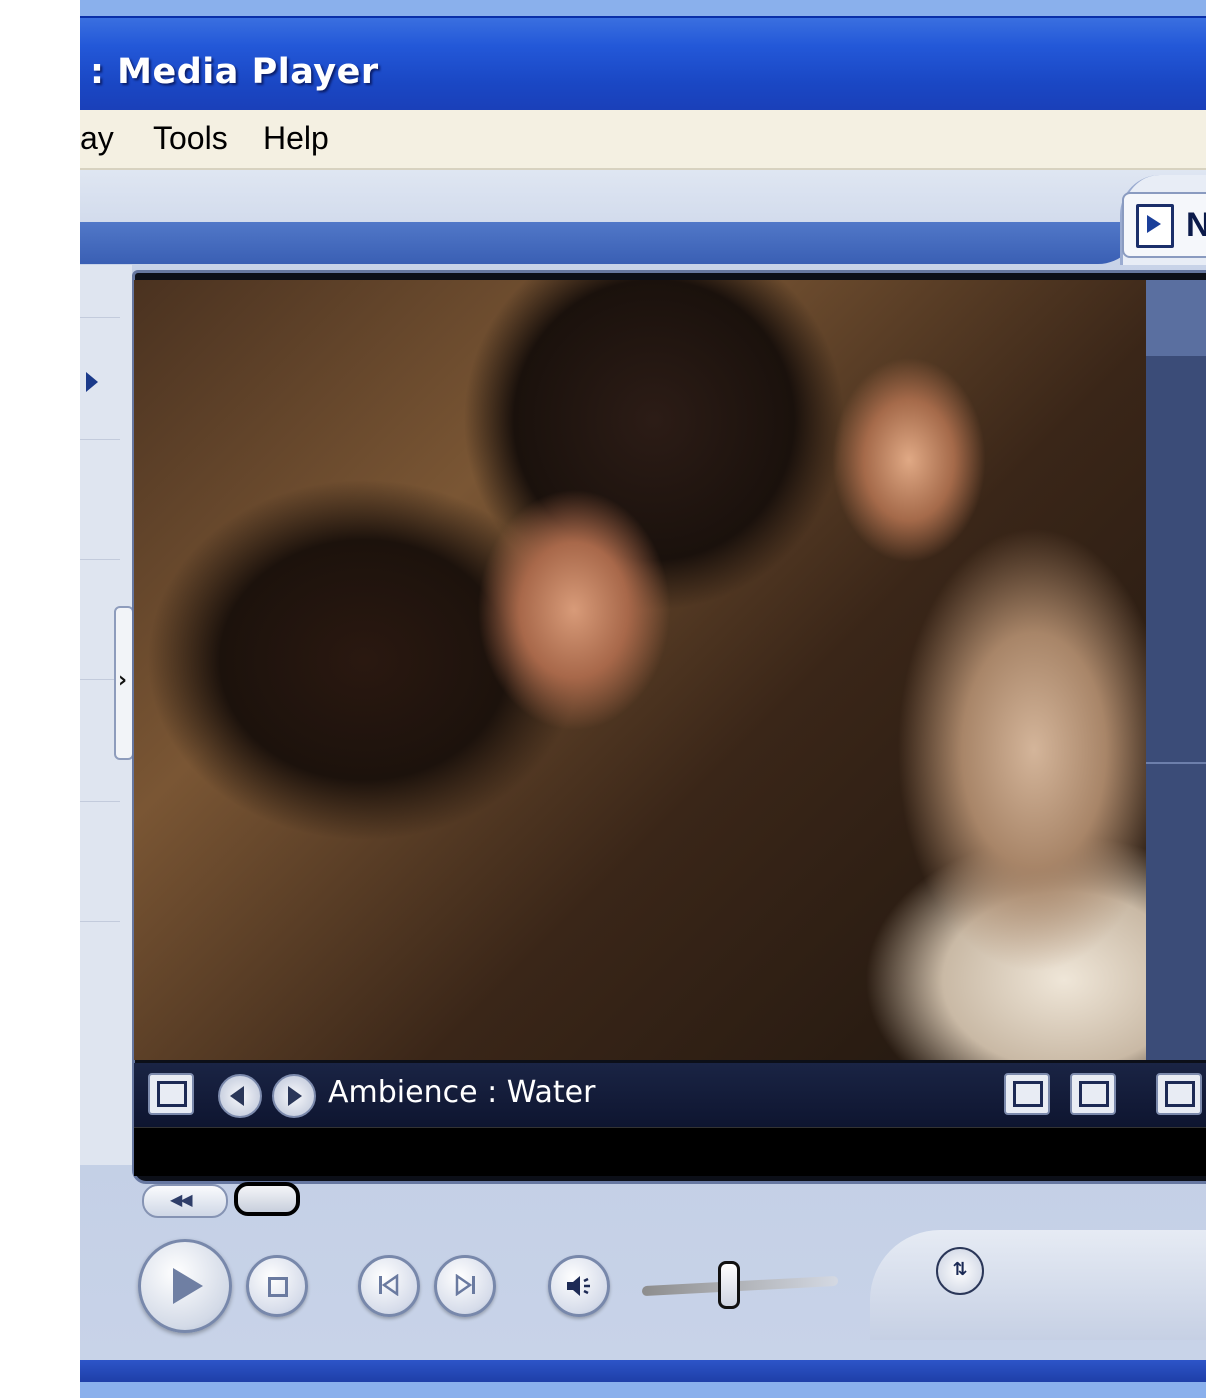 The width and height of the screenshot is (1206, 1398). What do you see at coordinates (643, 1390) in the screenshot?
I see `window-bottom-edge` at bounding box center [643, 1390].